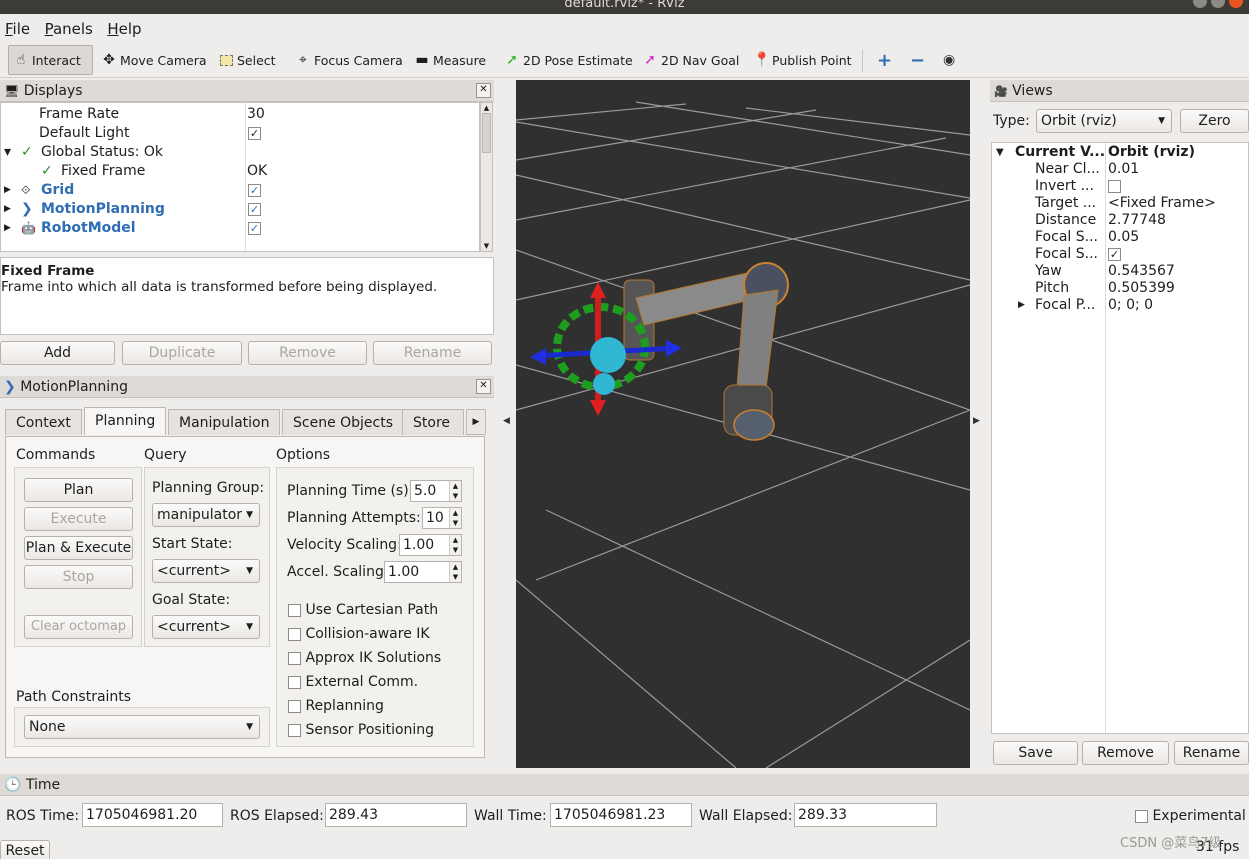  I want to click on wall-elapsed-label: Wall Elapsed:, so click(746, 816).